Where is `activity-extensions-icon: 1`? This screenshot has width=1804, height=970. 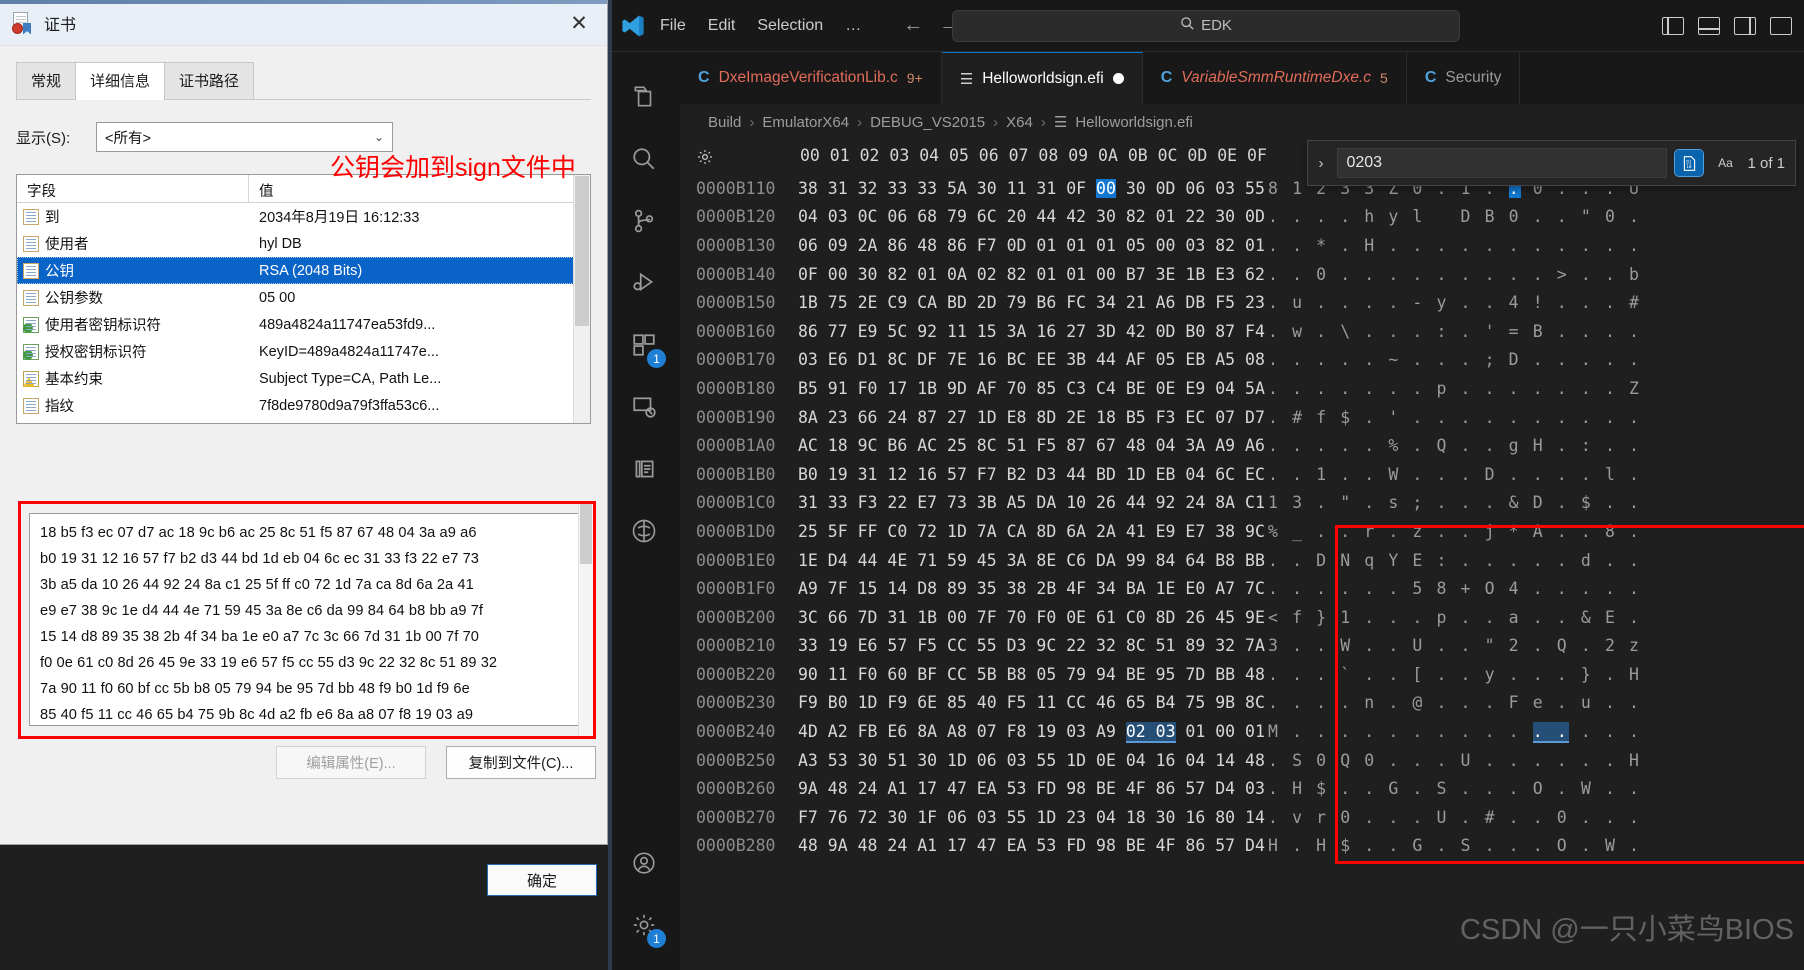 activity-extensions-icon: 1 is located at coordinates (644, 345).